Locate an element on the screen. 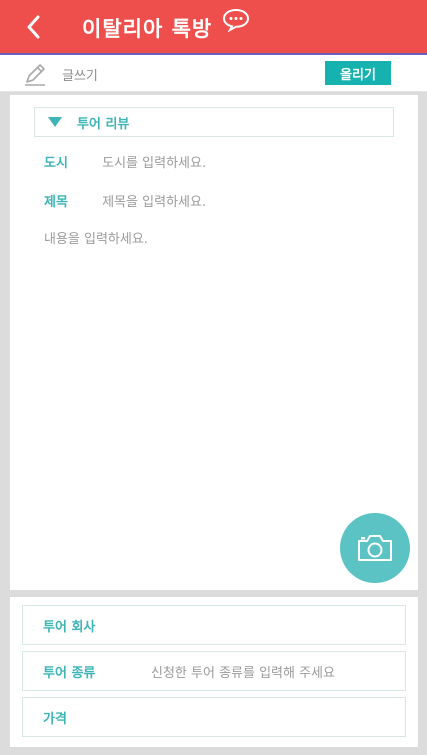 The width and height of the screenshot is (427, 755). price-label: 가격 is located at coordinates (55, 719).